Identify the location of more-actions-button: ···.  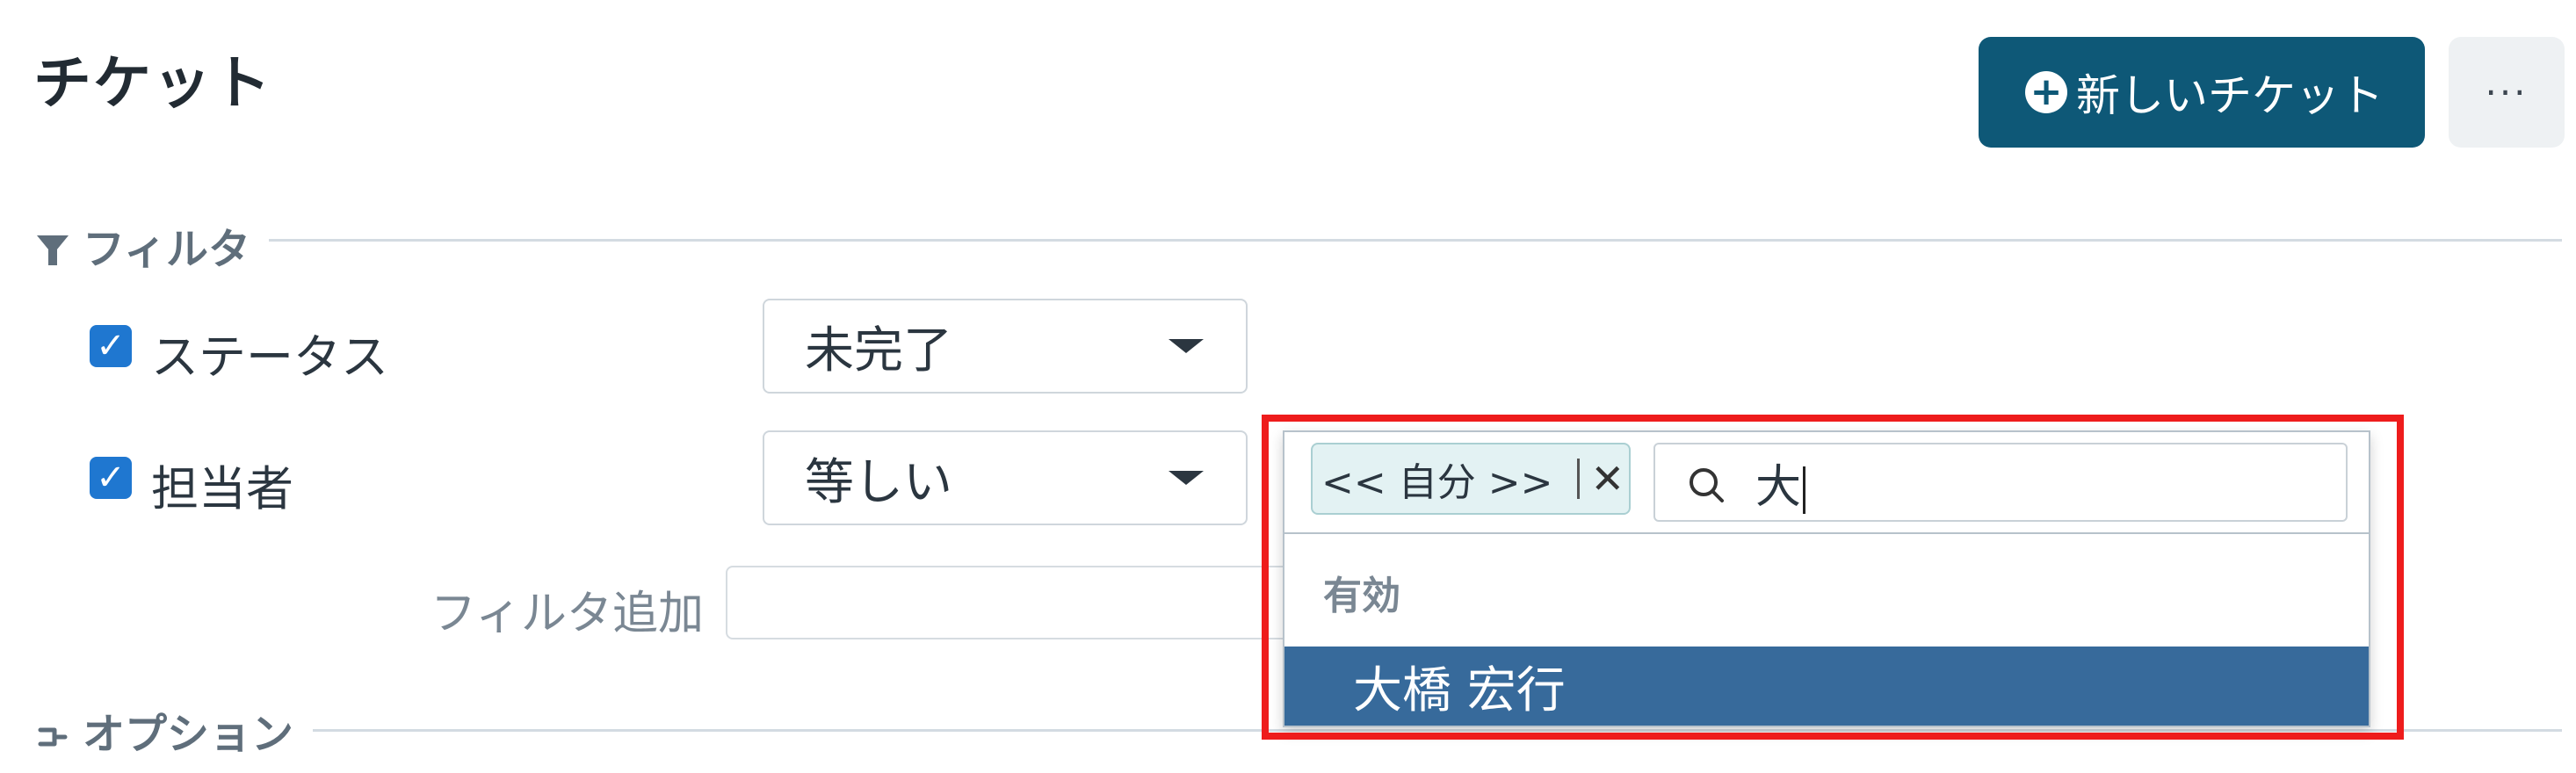
(2507, 92).